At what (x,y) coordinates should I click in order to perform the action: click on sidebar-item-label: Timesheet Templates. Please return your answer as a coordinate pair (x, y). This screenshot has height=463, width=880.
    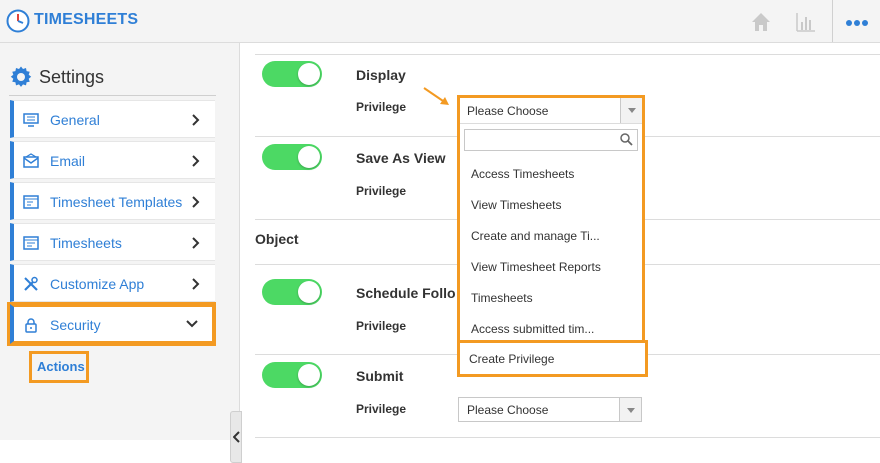
    Looking at the image, I should click on (116, 202).